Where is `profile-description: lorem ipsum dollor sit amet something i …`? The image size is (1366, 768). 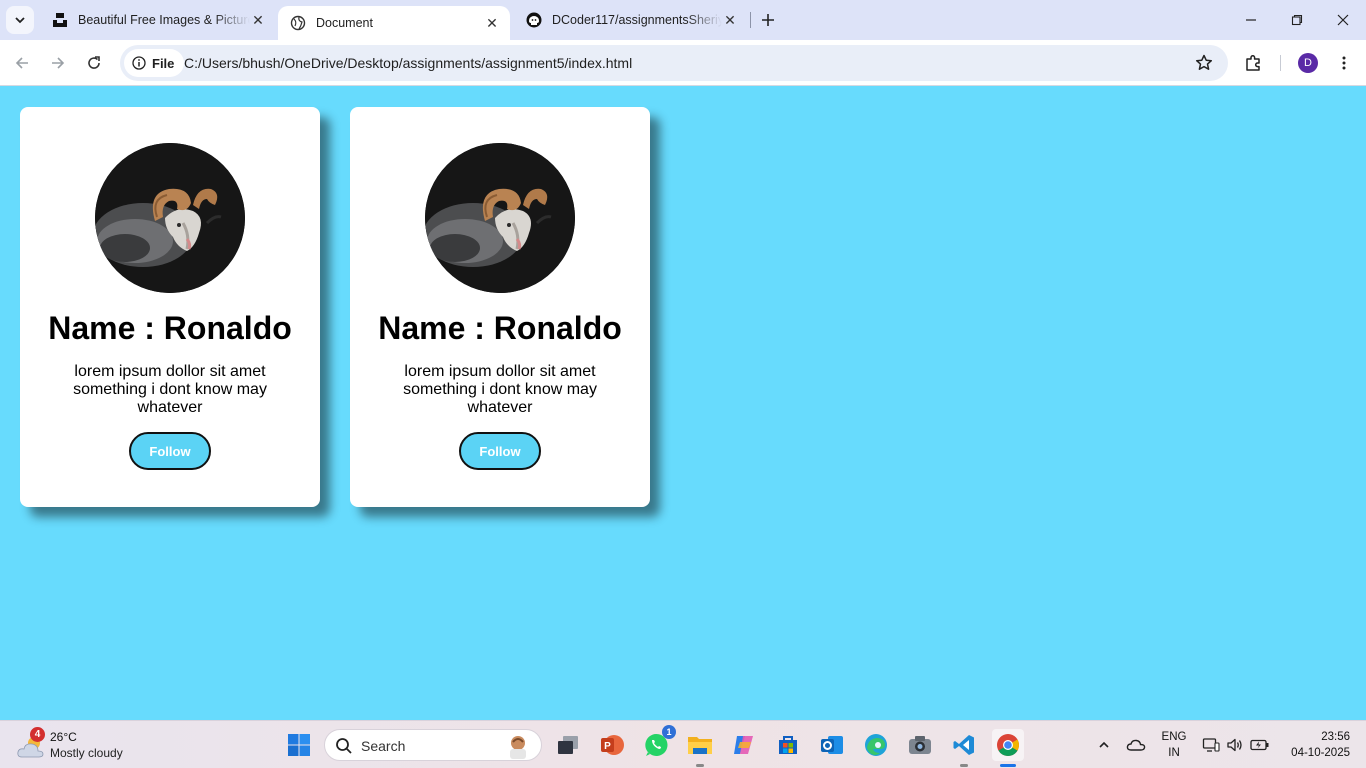 profile-description: lorem ipsum dollor sit amet something i … is located at coordinates (500, 389).